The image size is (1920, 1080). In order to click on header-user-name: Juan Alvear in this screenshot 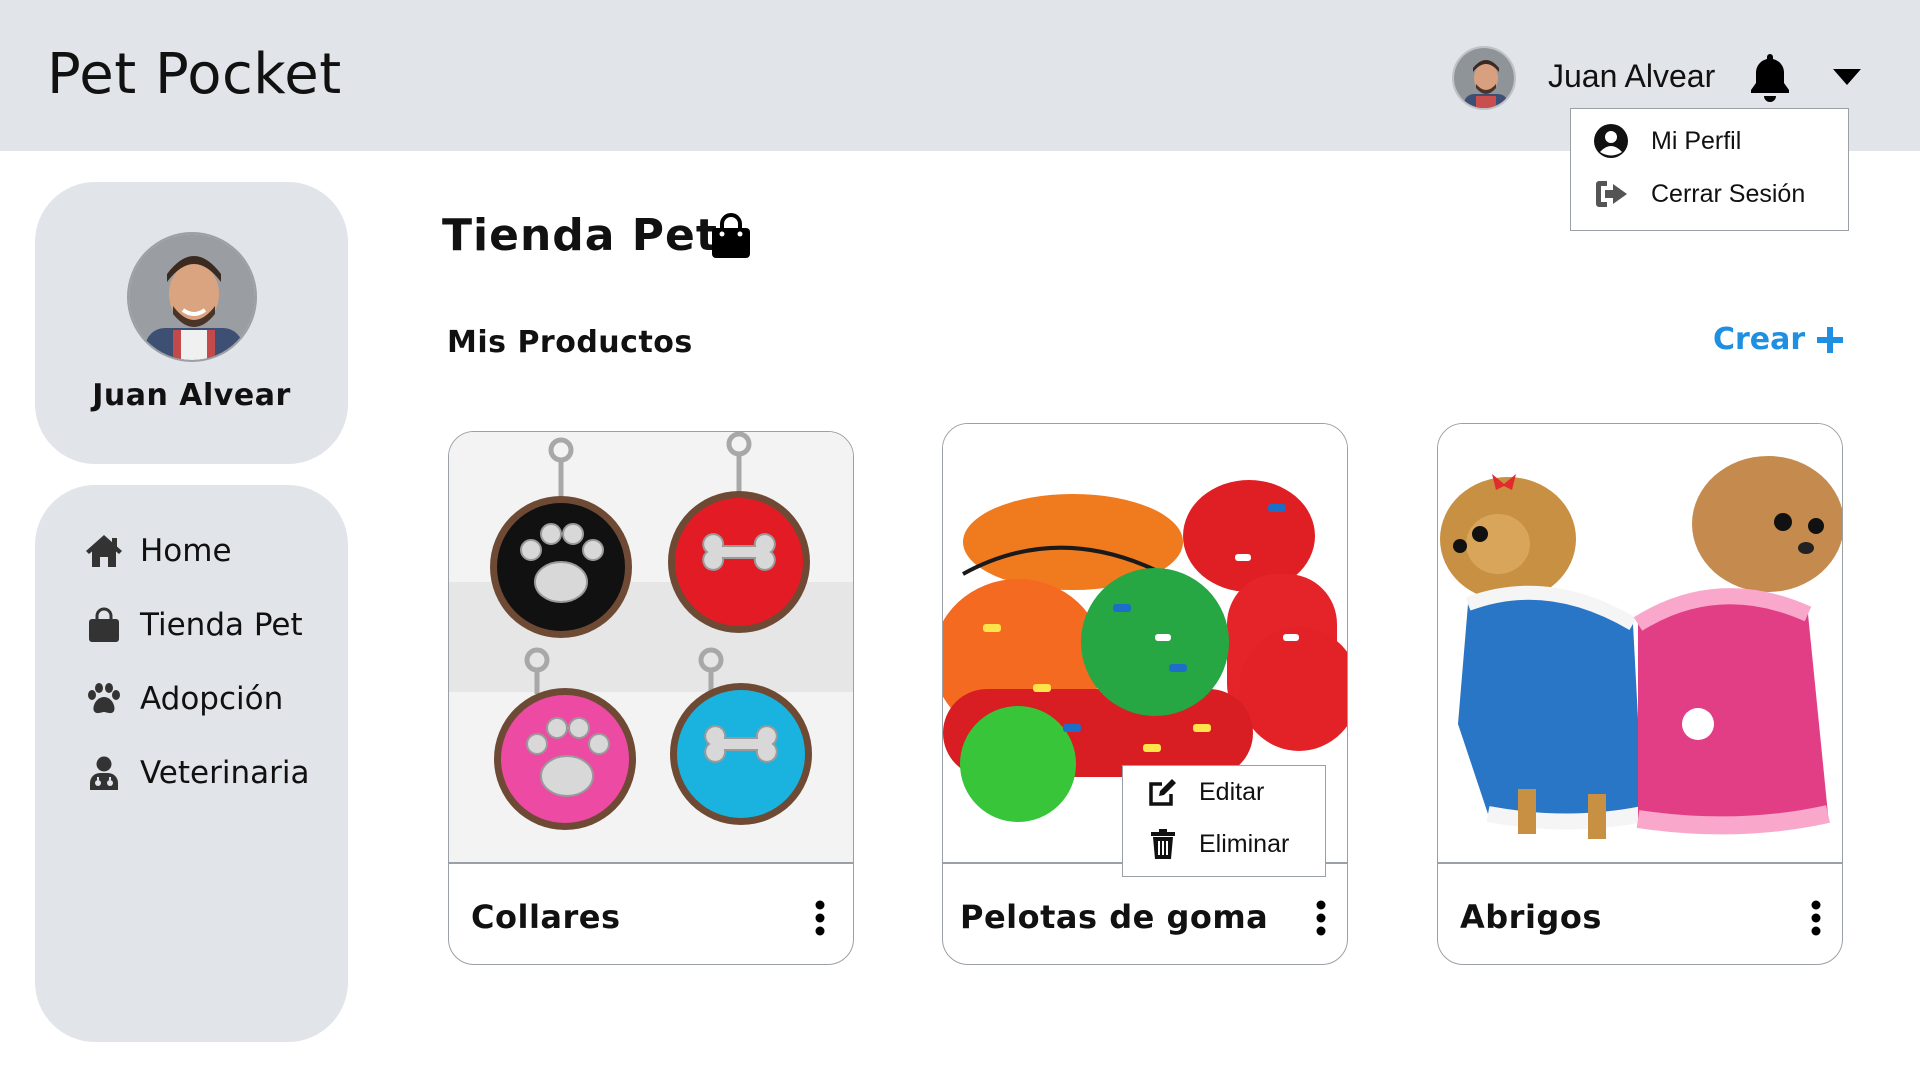, I will do `click(1631, 76)`.